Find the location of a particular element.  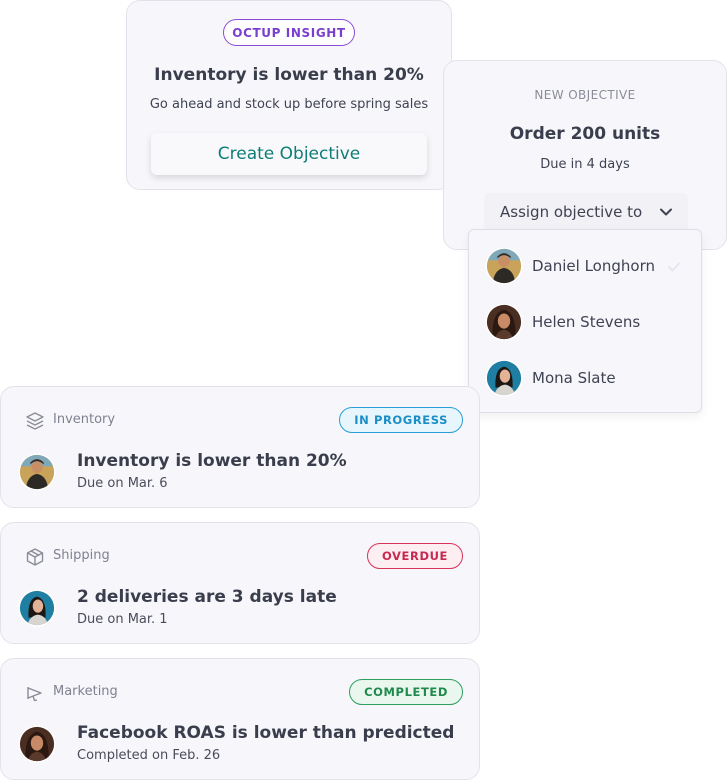

megaphone-icon is located at coordinates (35, 693).